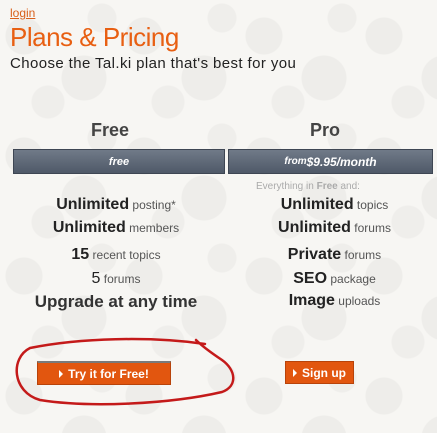  What do you see at coordinates (22, 13) in the screenshot?
I see `login-link: login` at bounding box center [22, 13].